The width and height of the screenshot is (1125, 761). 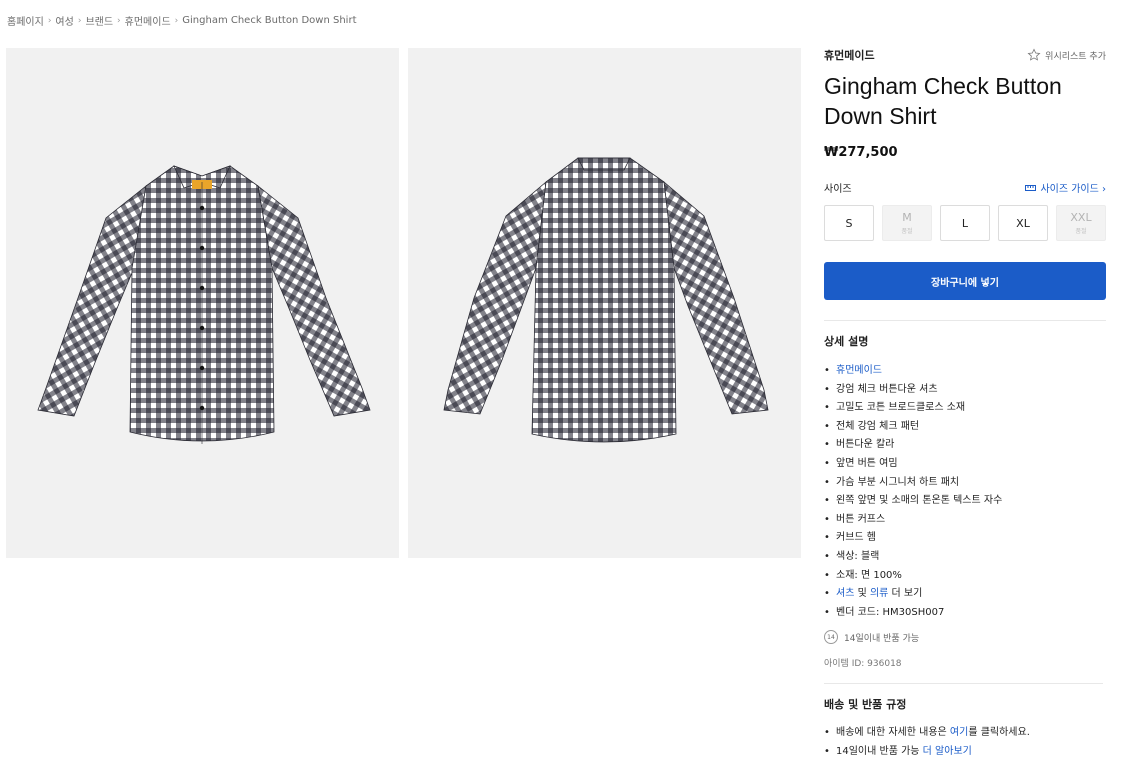 What do you see at coordinates (859, 370) in the screenshot?
I see `brand-link: 휴먼메이드` at bounding box center [859, 370].